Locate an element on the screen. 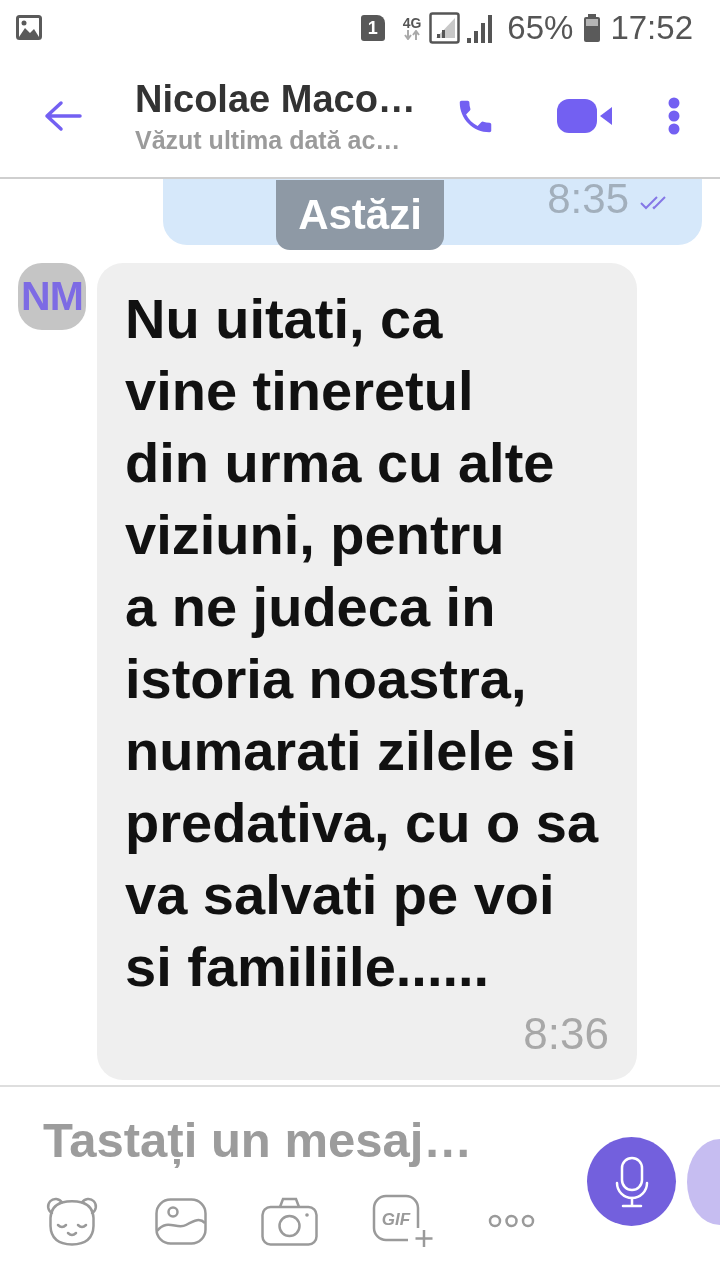 The width and height of the screenshot is (720, 1280). battery-icon is located at coordinates (592, 27).